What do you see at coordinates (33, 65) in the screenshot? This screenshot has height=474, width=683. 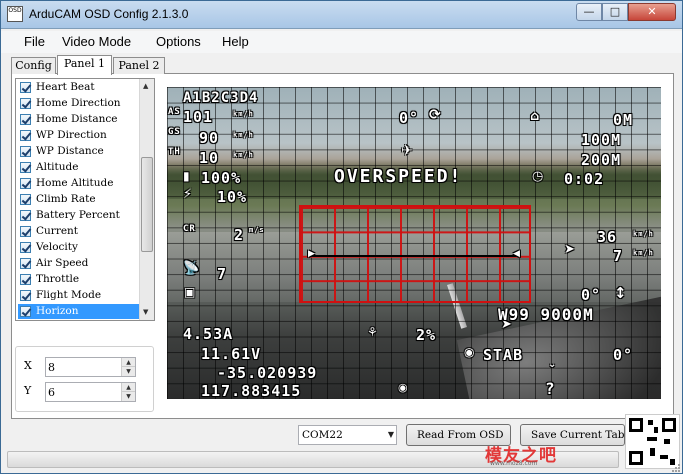 I see `tab-config: Config` at bounding box center [33, 65].